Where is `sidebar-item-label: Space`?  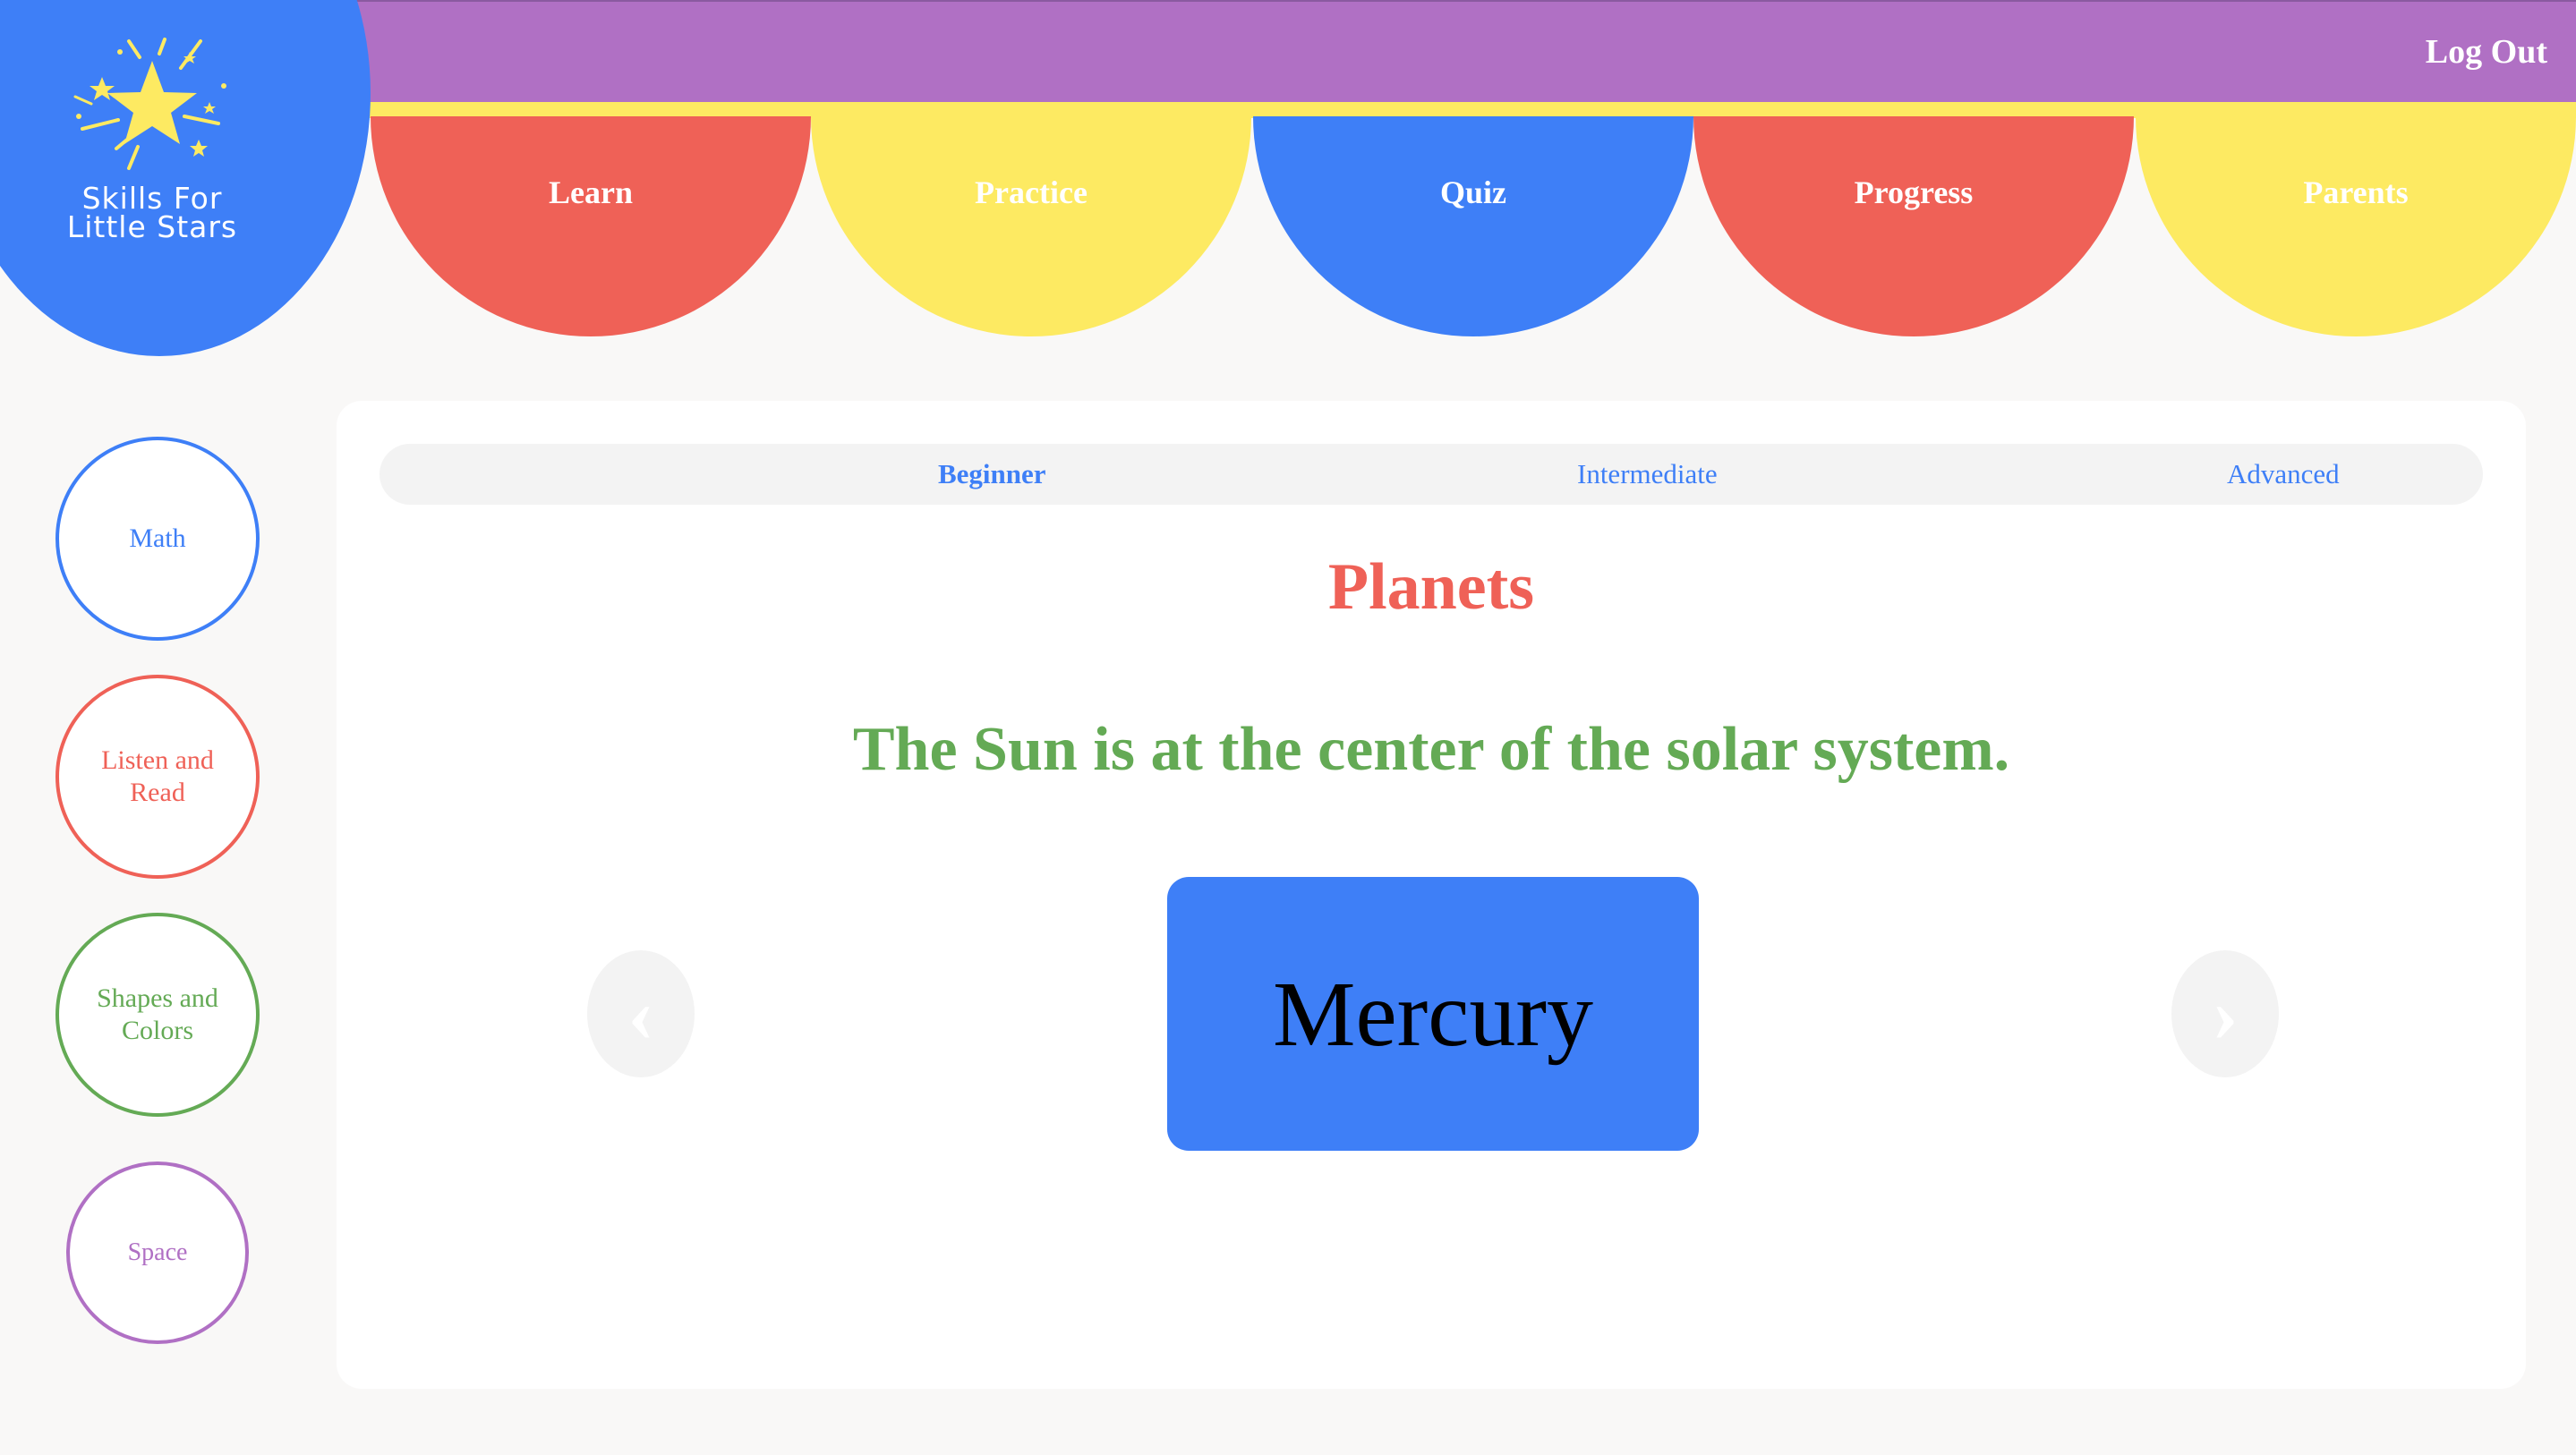
sidebar-item-label: Space is located at coordinates (157, 1252).